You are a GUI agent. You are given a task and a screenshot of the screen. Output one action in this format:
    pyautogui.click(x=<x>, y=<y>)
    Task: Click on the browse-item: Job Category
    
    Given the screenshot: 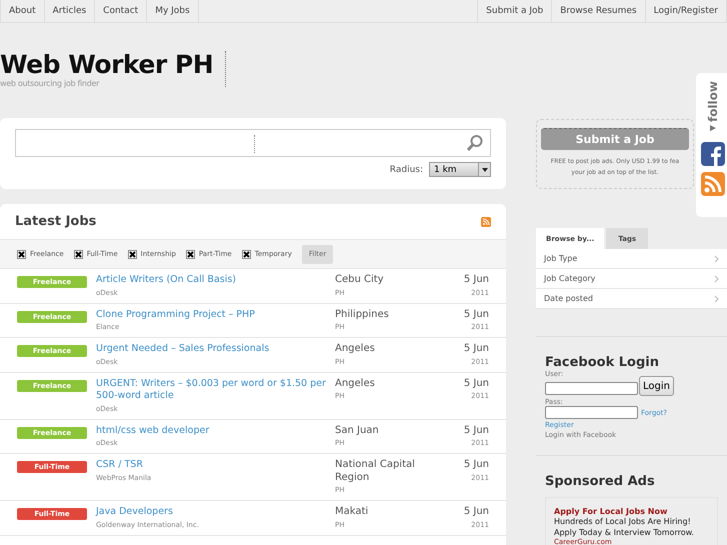 What is the action you would take?
    pyautogui.click(x=631, y=279)
    